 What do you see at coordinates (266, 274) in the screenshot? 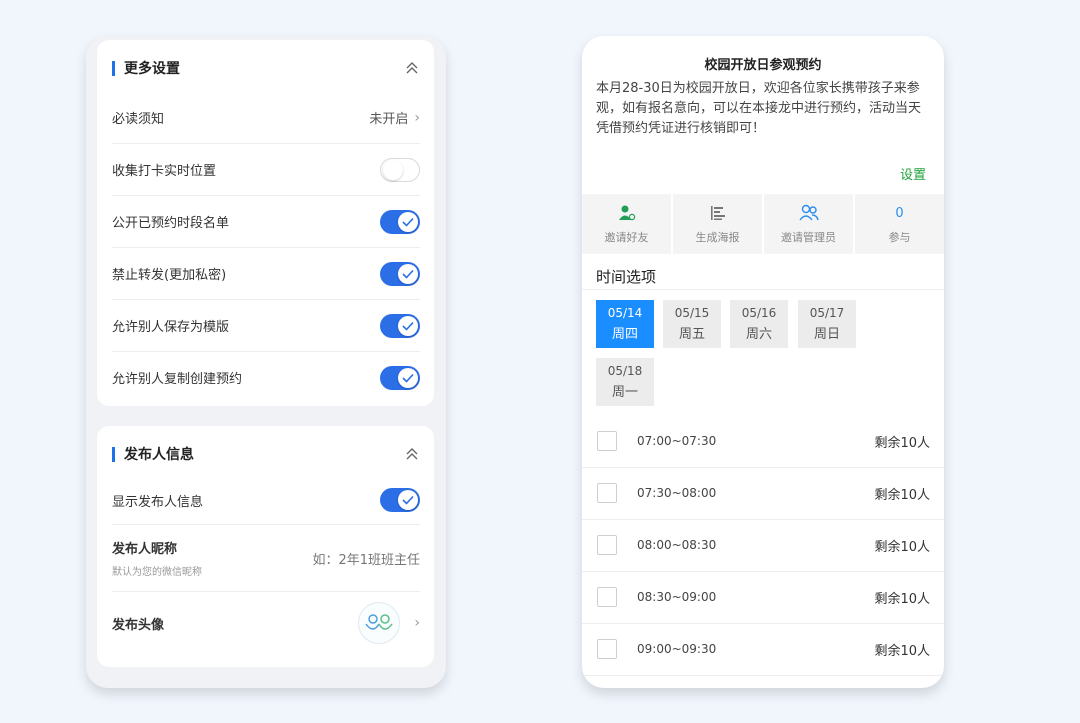
I see `forbid-forward-row: 禁止转发(更加私密)` at bounding box center [266, 274].